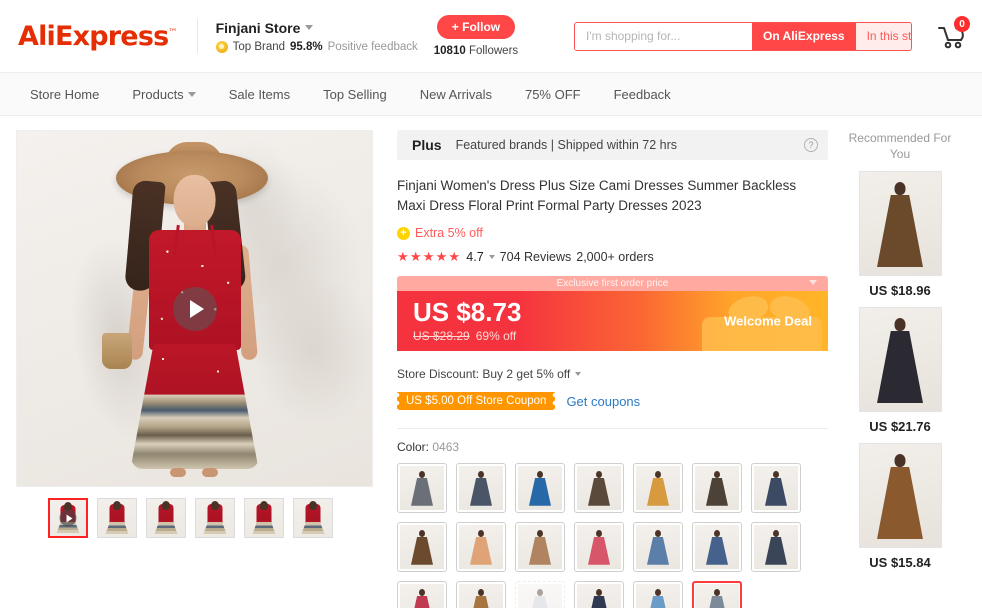 Image resolution: width=982 pixels, height=608 pixels. What do you see at coordinates (429, 257) in the screenshot?
I see `star-rating-icon: ★★★★★` at bounding box center [429, 257].